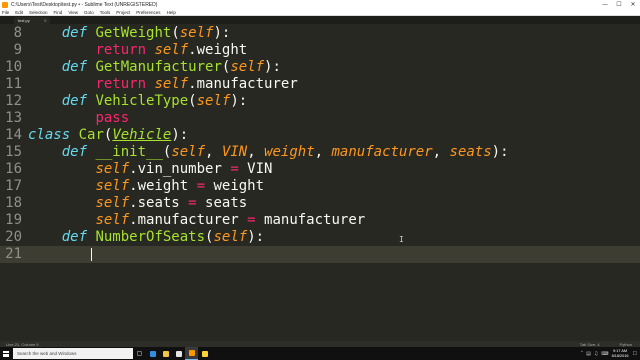 This screenshot has width=640, height=360. I want to click on line-number: 16, so click(13, 169).